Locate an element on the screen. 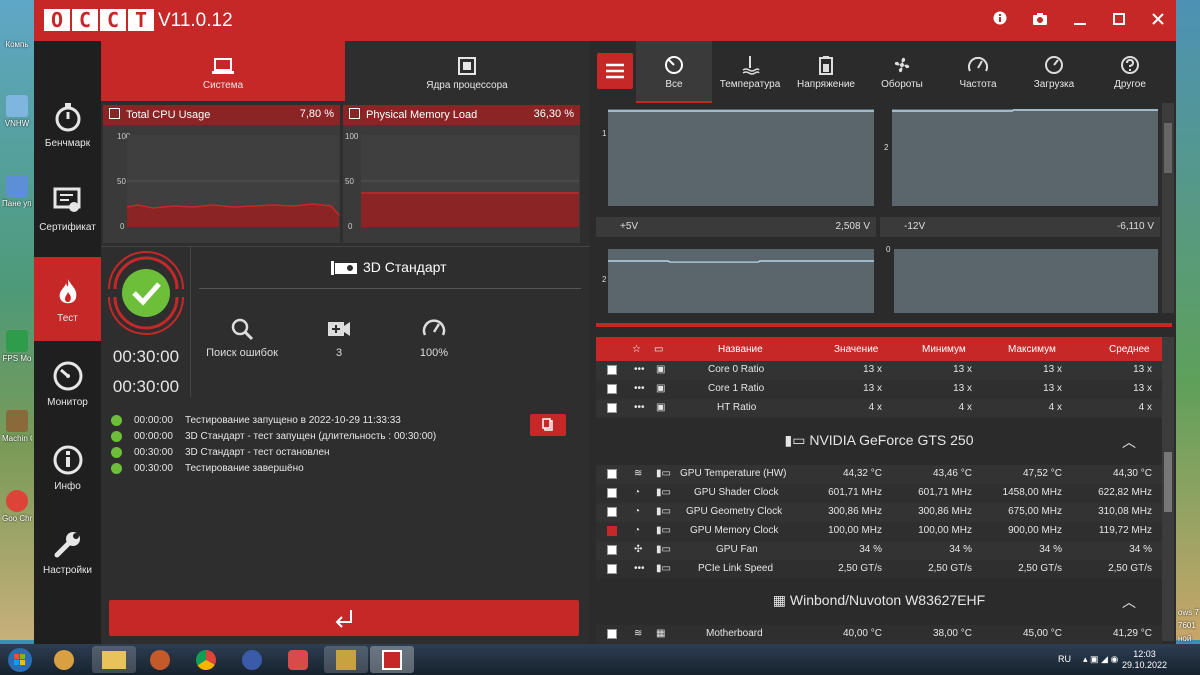  option-label: 3 is located at coordinates (339, 353).